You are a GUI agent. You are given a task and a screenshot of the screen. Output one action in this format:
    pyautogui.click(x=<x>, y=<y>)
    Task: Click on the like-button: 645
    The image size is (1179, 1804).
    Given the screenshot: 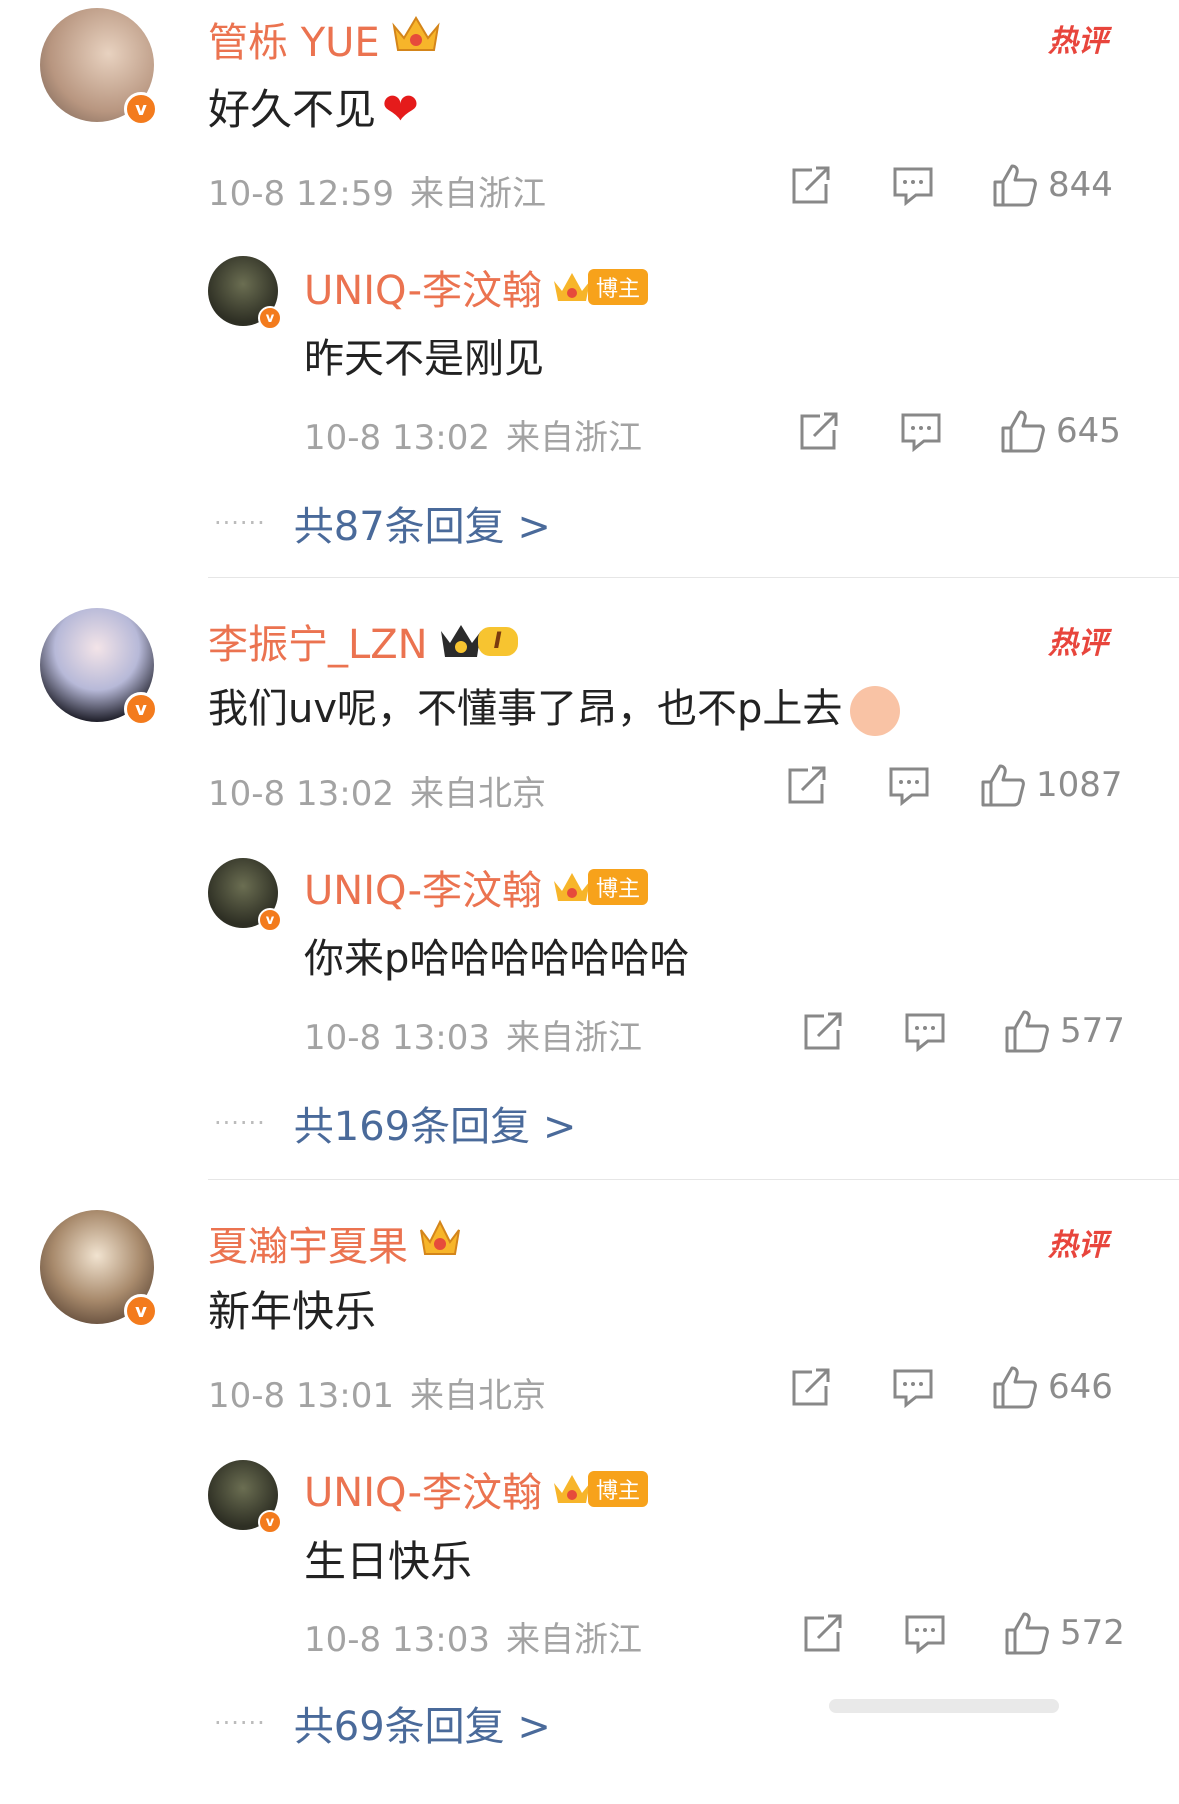 What is the action you would take?
    pyautogui.click(x=1060, y=431)
    